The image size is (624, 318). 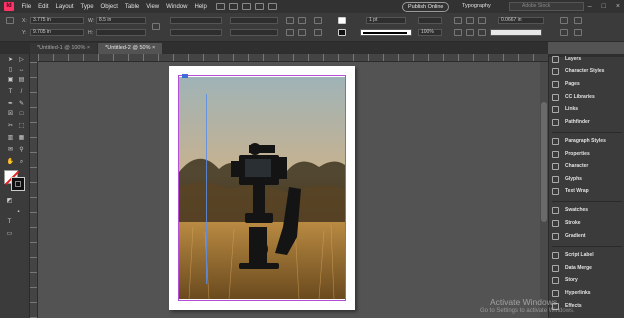 I want to click on fill-swatch-icon, so click(x=342, y=20).